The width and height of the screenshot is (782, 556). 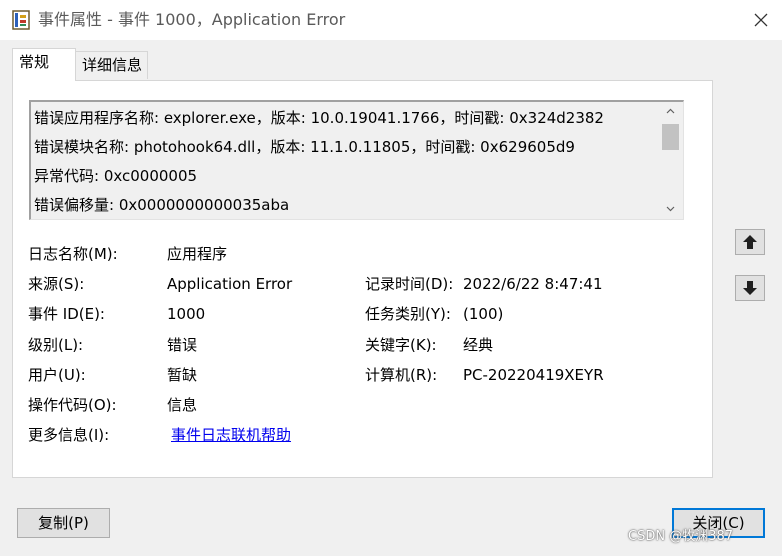 I want to click on next-event-button, so click(x=750, y=288).